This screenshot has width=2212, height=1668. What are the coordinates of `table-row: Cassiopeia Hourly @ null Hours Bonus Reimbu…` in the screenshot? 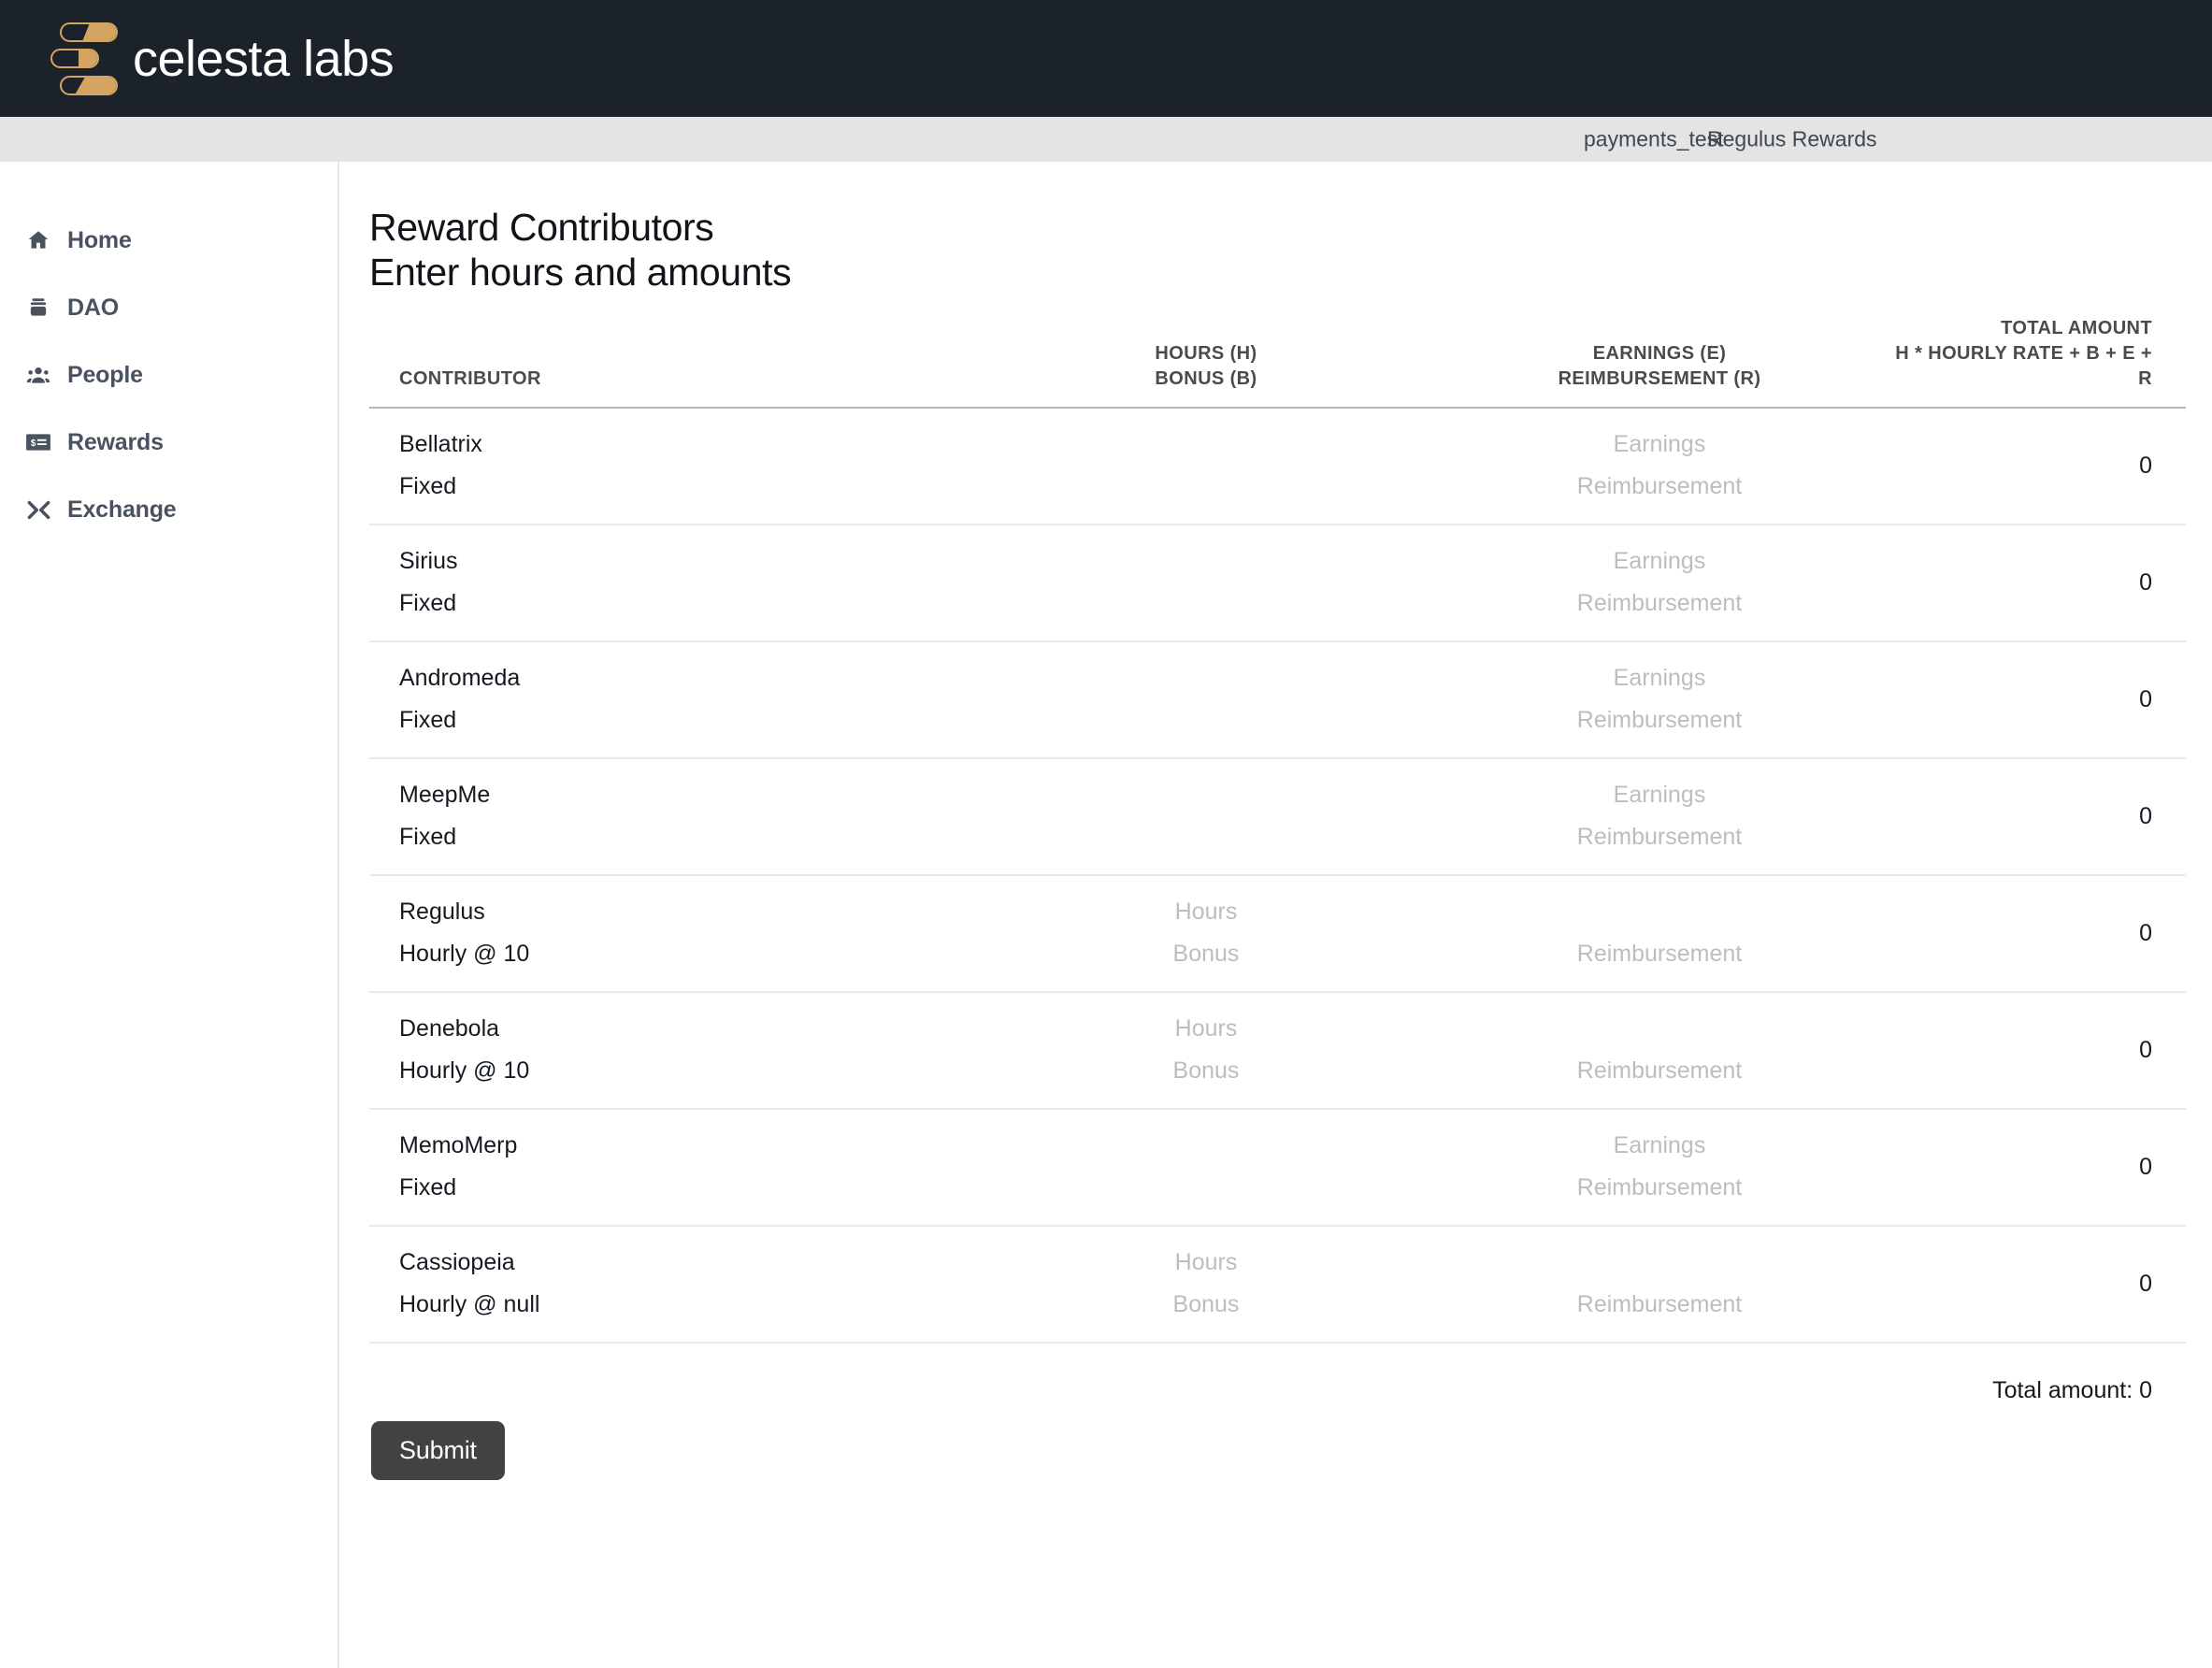 It's located at (1277, 1284).